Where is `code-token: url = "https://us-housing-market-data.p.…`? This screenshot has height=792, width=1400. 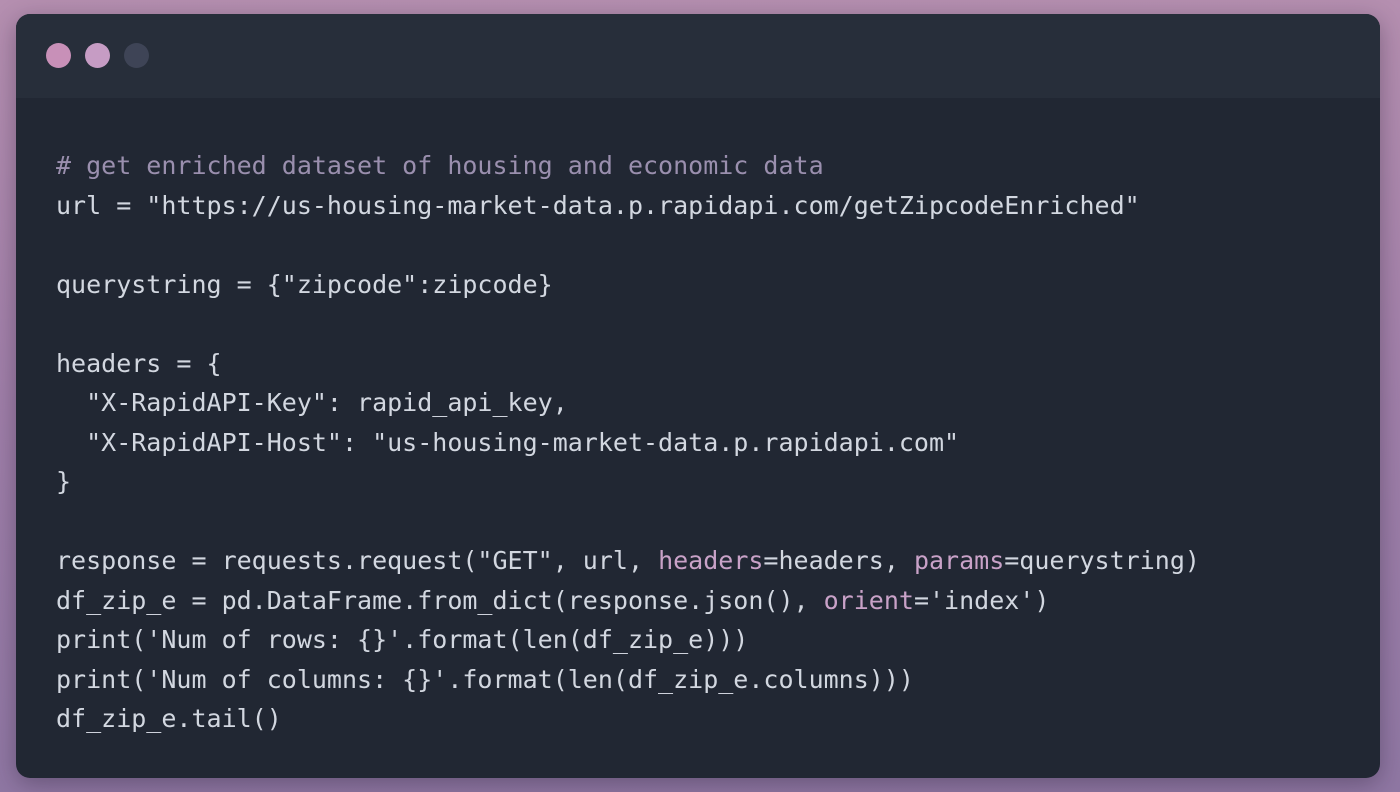 code-token: url = "https://us-housing-market-data.p.… is located at coordinates (598, 205).